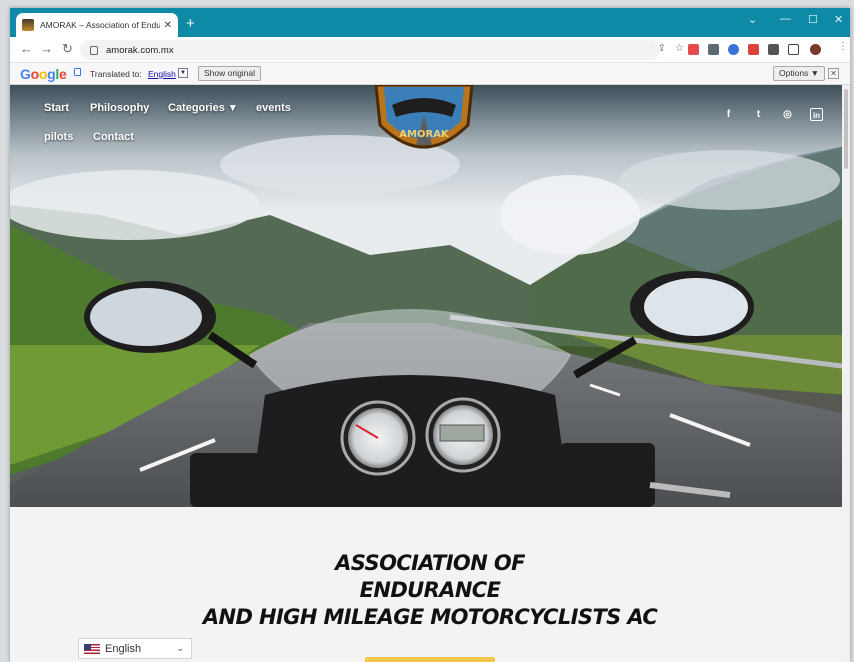  Describe the element at coordinates (430, 563) in the screenshot. I see `heading-line-1: ASSOCIATION OF` at that location.